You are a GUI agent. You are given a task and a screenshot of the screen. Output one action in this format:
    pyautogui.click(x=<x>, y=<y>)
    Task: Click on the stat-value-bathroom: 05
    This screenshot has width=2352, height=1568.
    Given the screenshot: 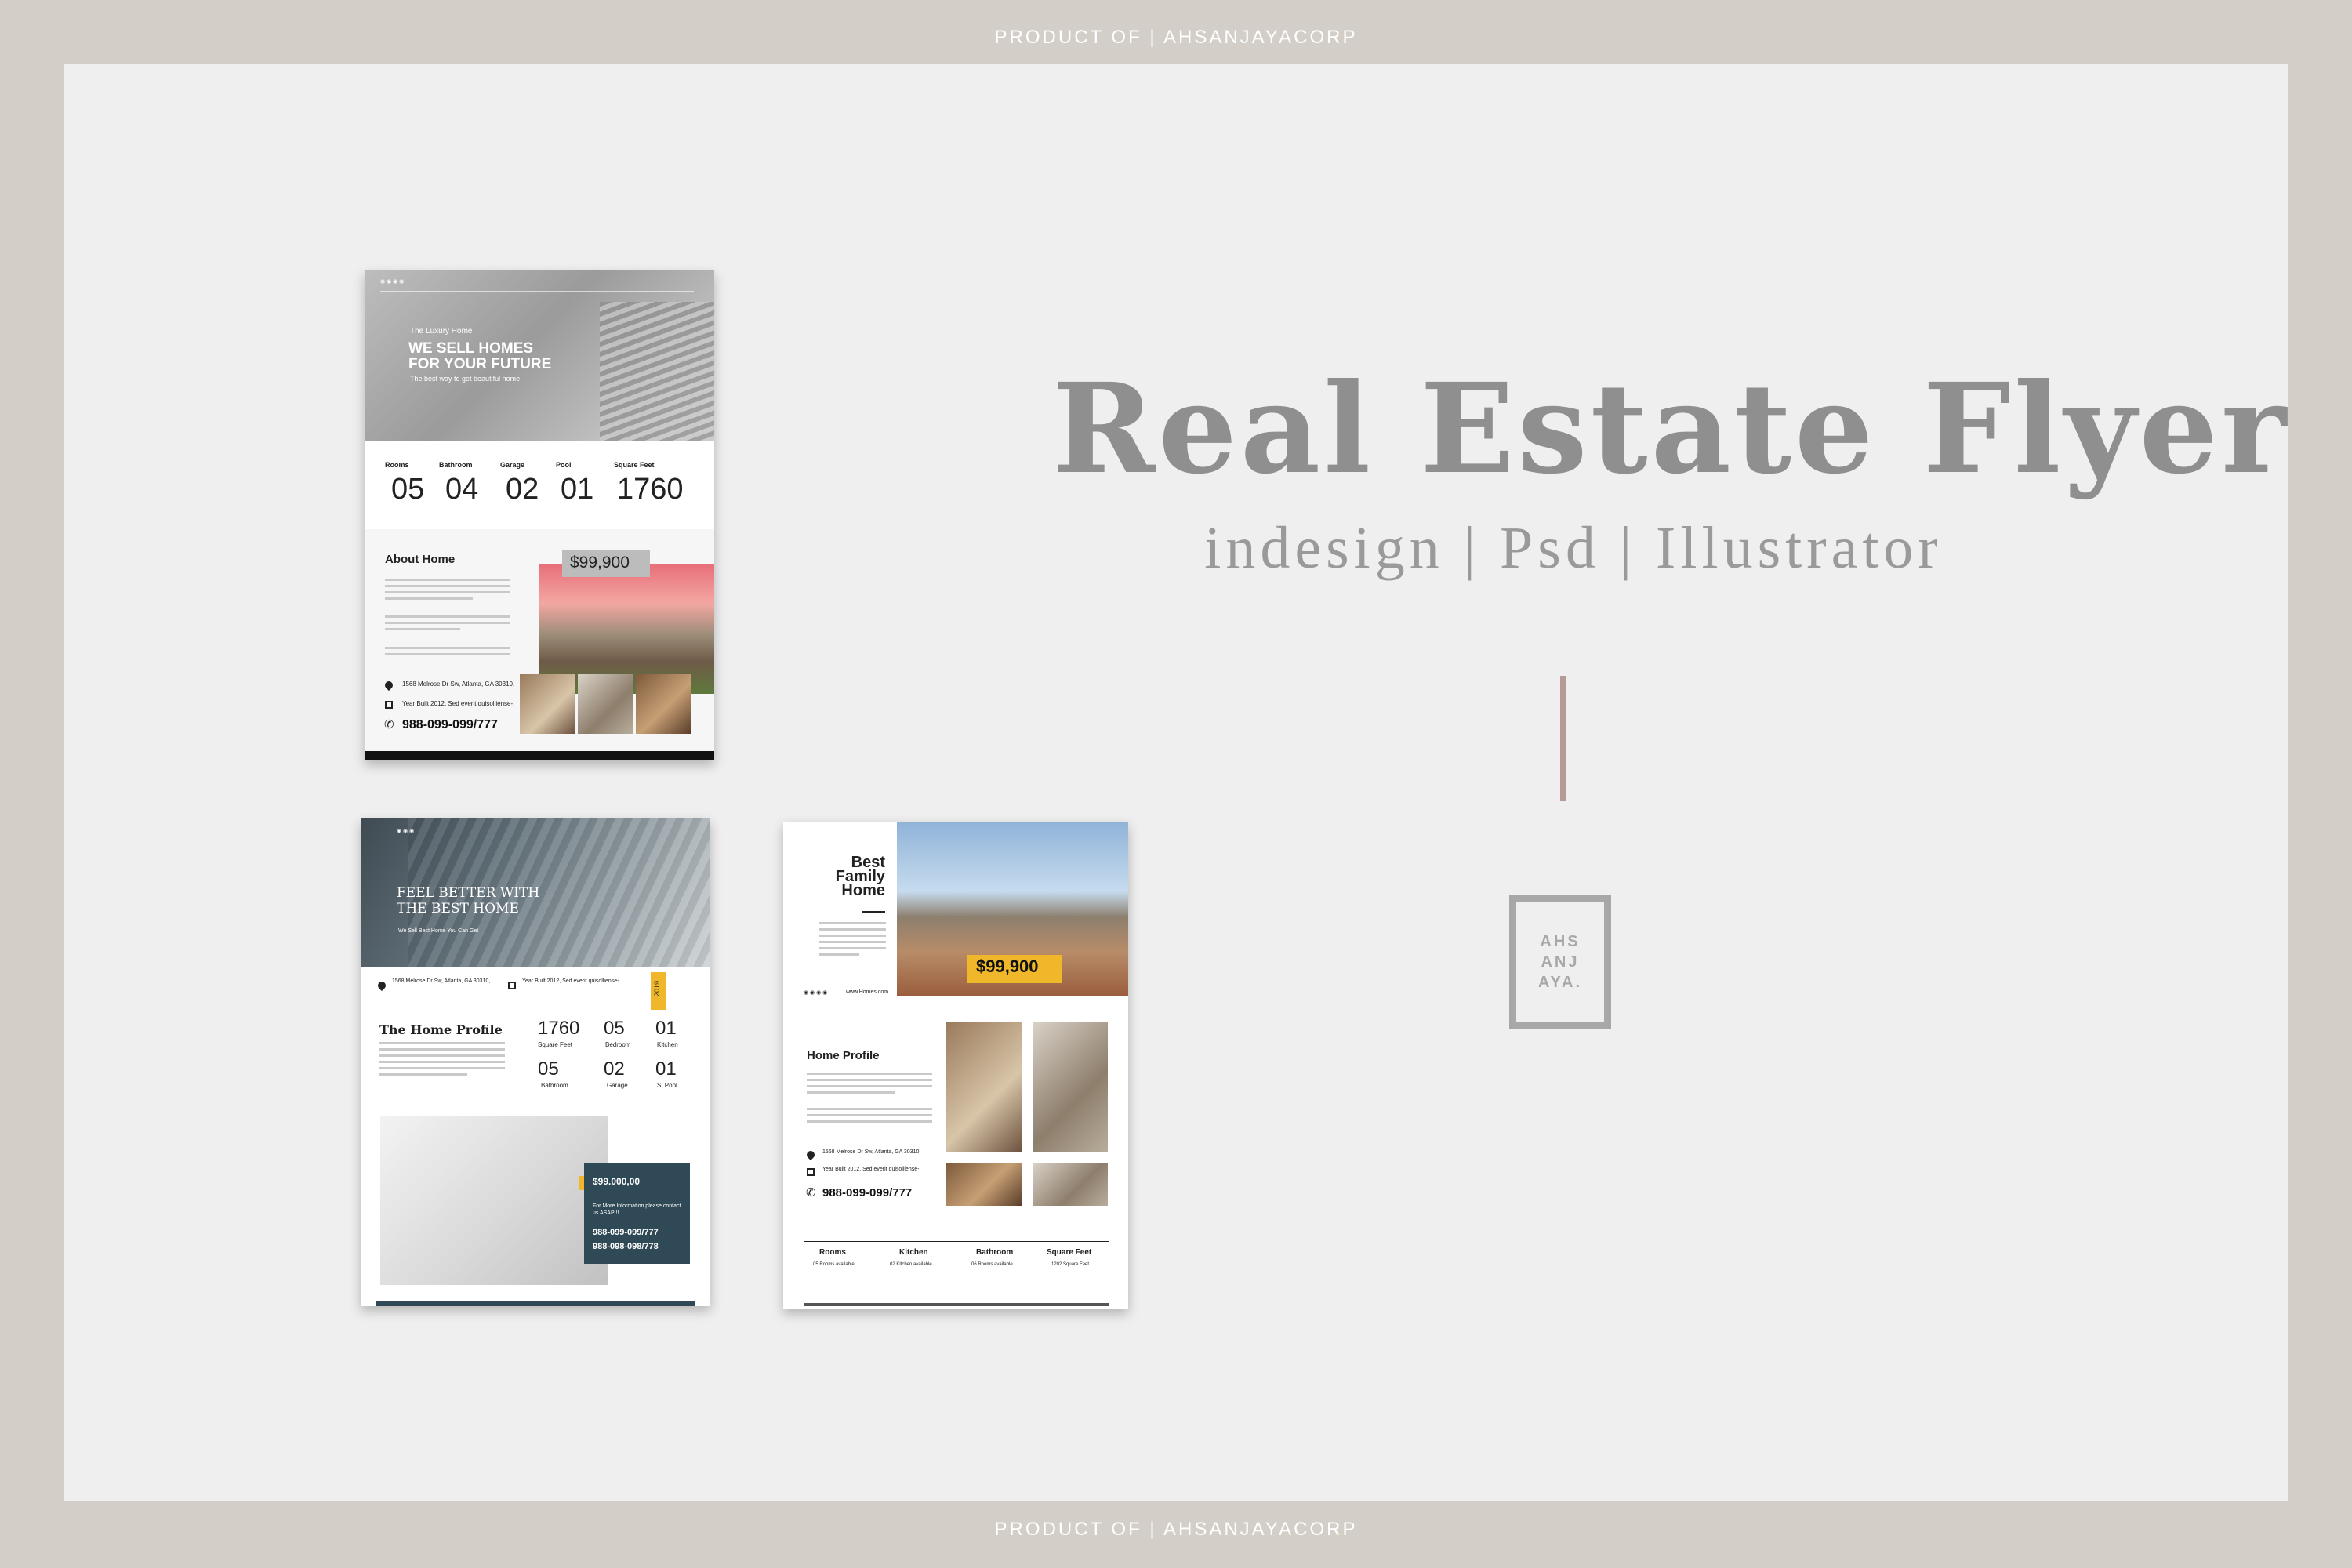 What is the action you would take?
    pyautogui.click(x=548, y=1069)
    